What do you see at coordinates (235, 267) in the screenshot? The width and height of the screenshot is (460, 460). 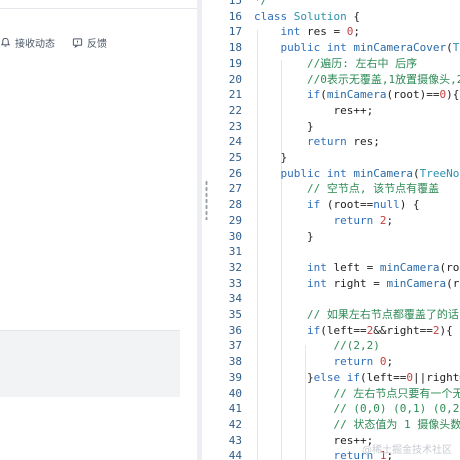 I see `line-number: 32` at bounding box center [235, 267].